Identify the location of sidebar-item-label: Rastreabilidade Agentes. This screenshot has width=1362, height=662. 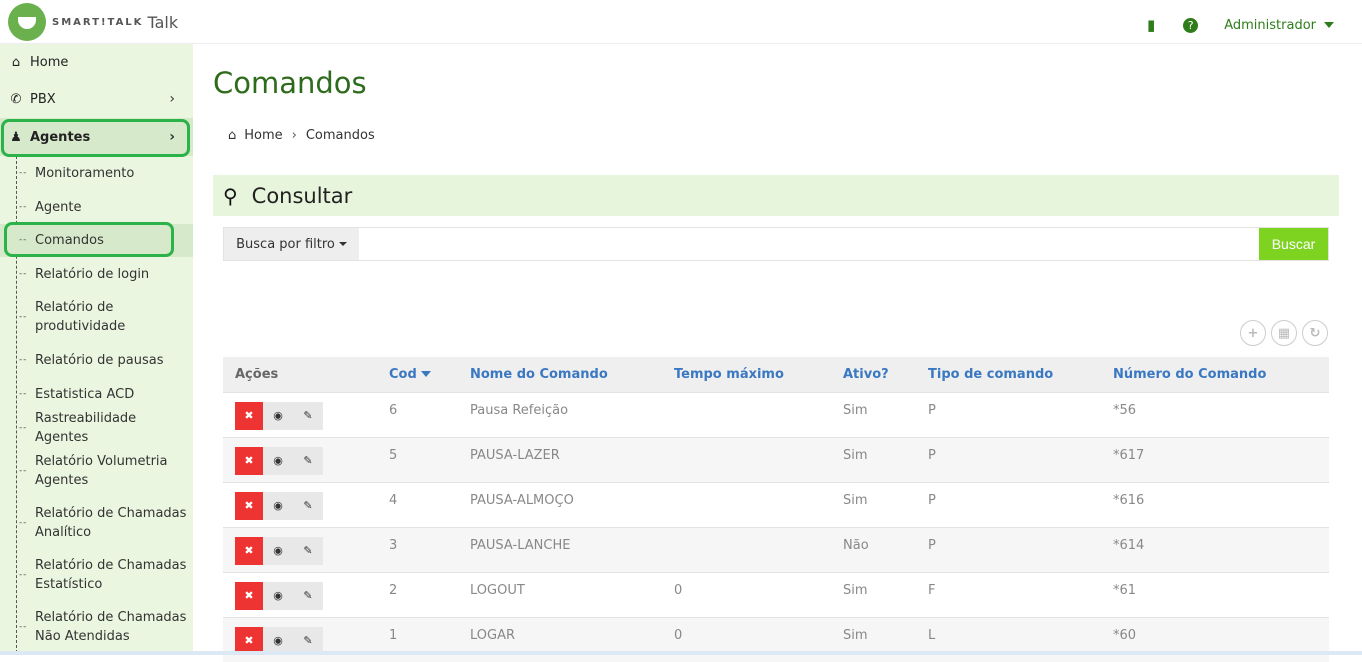
(86, 428).